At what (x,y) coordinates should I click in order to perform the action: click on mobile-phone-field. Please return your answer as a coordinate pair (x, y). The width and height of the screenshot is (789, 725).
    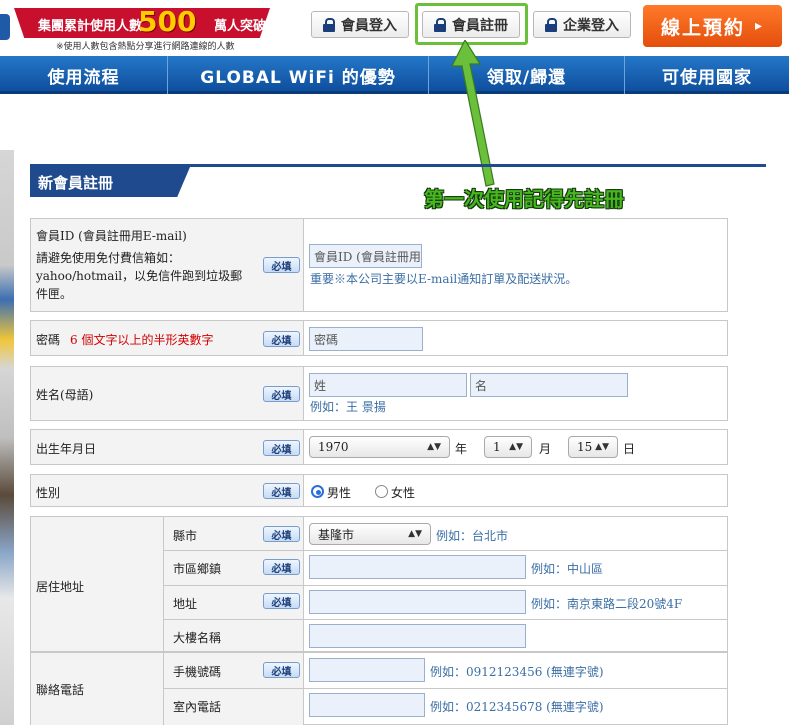
    Looking at the image, I should click on (367, 670).